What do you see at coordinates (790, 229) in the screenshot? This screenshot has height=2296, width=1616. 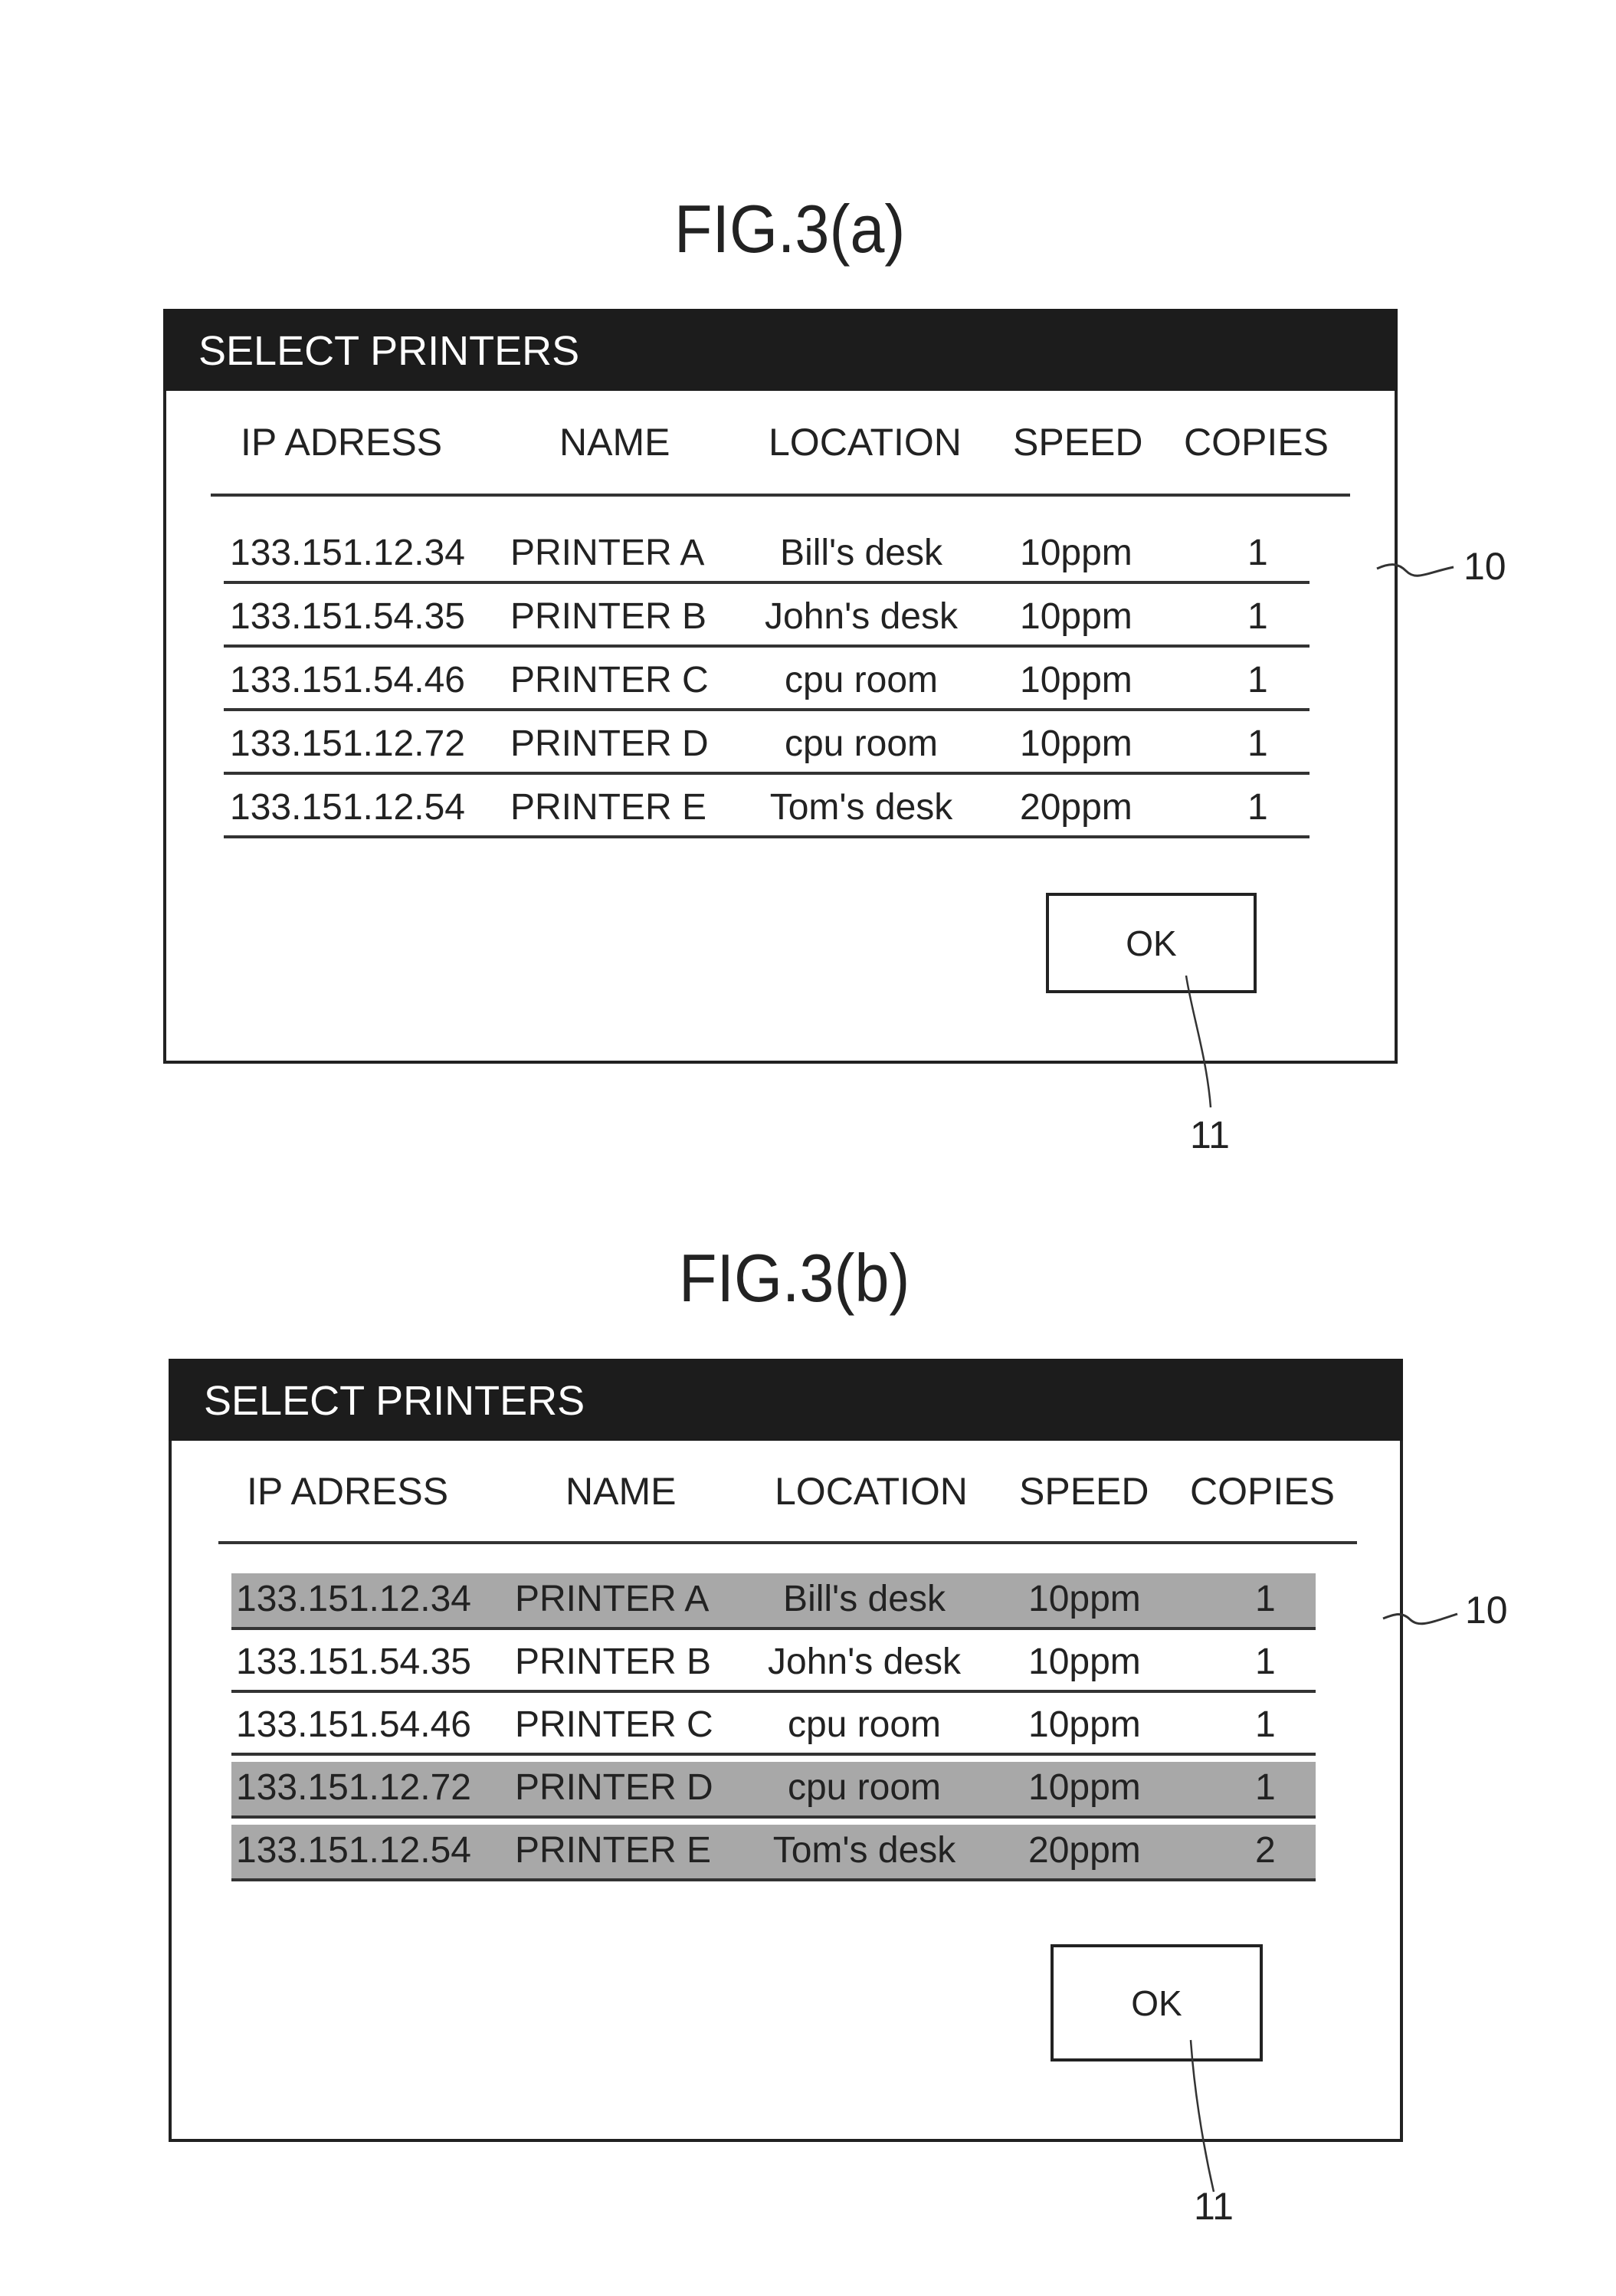 I see `figure-label-a: FIG.3(a)` at bounding box center [790, 229].